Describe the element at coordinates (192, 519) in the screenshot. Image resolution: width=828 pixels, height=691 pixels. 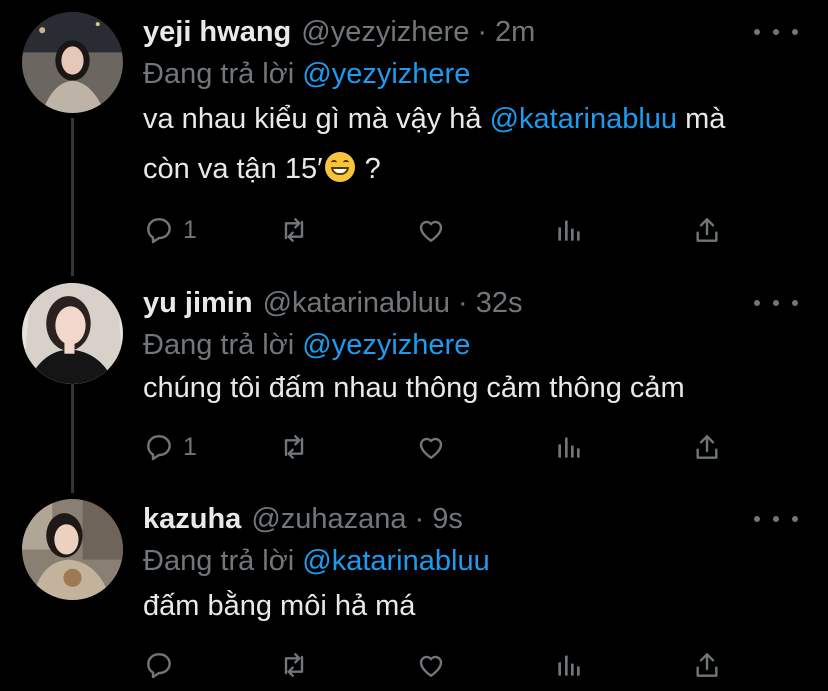
I see `display-name: kazuha` at that location.